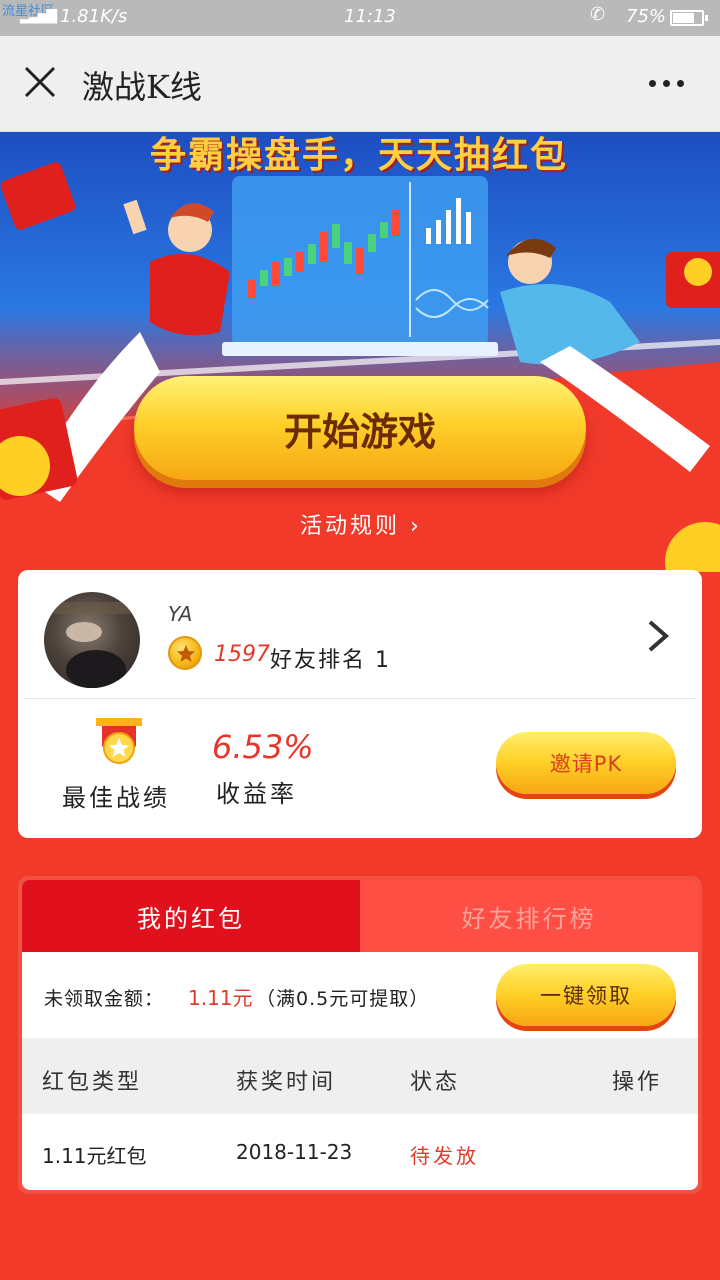 This screenshot has height=1280, width=720. What do you see at coordinates (444, 1156) in the screenshot?
I see `status-badge: 待发放` at bounding box center [444, 1156].